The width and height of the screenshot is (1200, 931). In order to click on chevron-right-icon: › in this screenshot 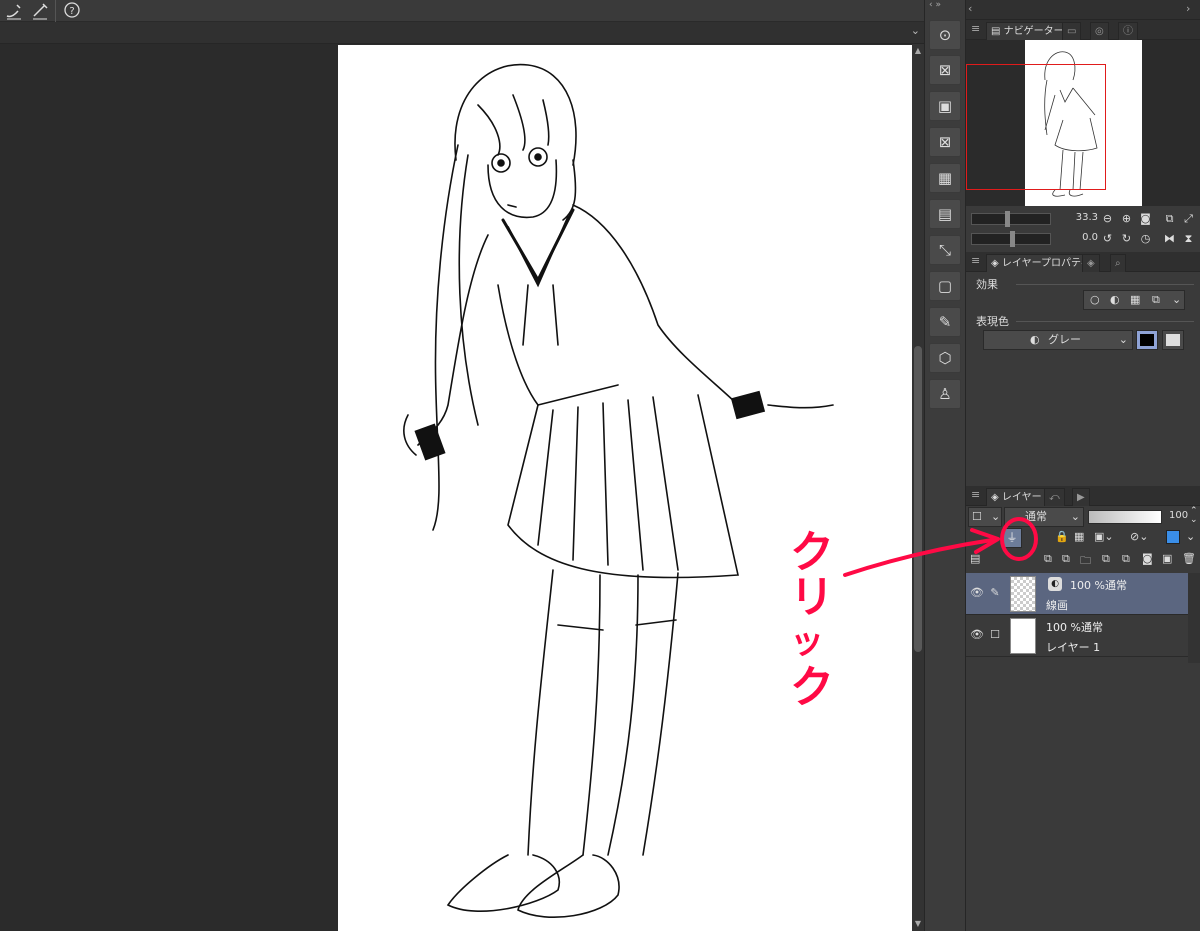, I will do `click(1188, 8)`.